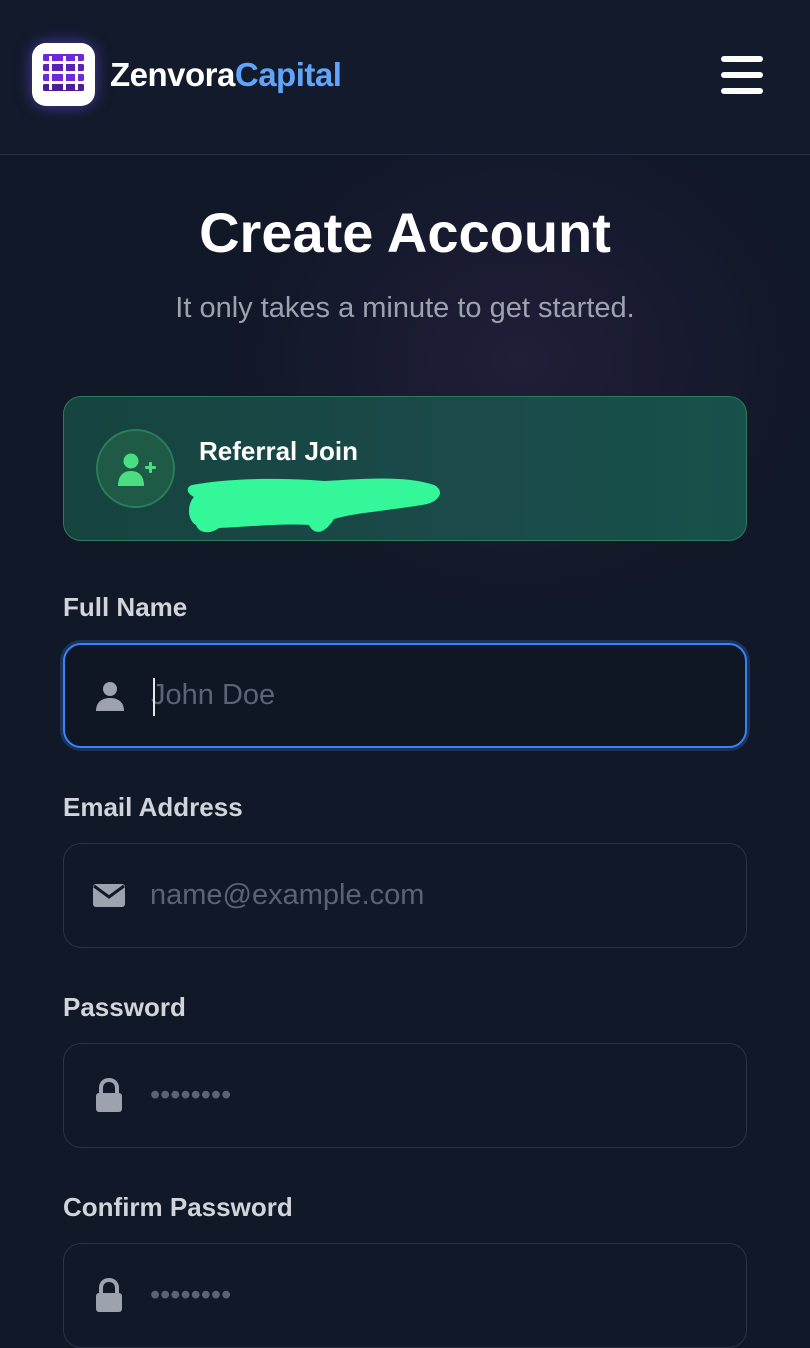 This screenshot has width=810, height=1348. I want to click on email-label: Email Address, so click(153, 807).